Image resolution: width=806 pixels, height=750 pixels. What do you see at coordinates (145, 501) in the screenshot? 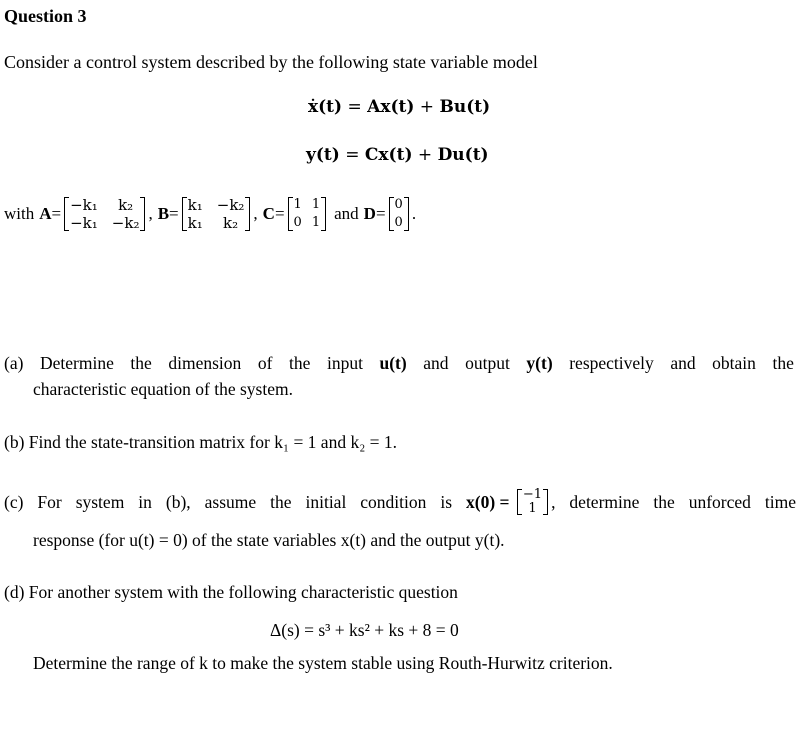
I see `word: in` at bounding box center [145, 501].